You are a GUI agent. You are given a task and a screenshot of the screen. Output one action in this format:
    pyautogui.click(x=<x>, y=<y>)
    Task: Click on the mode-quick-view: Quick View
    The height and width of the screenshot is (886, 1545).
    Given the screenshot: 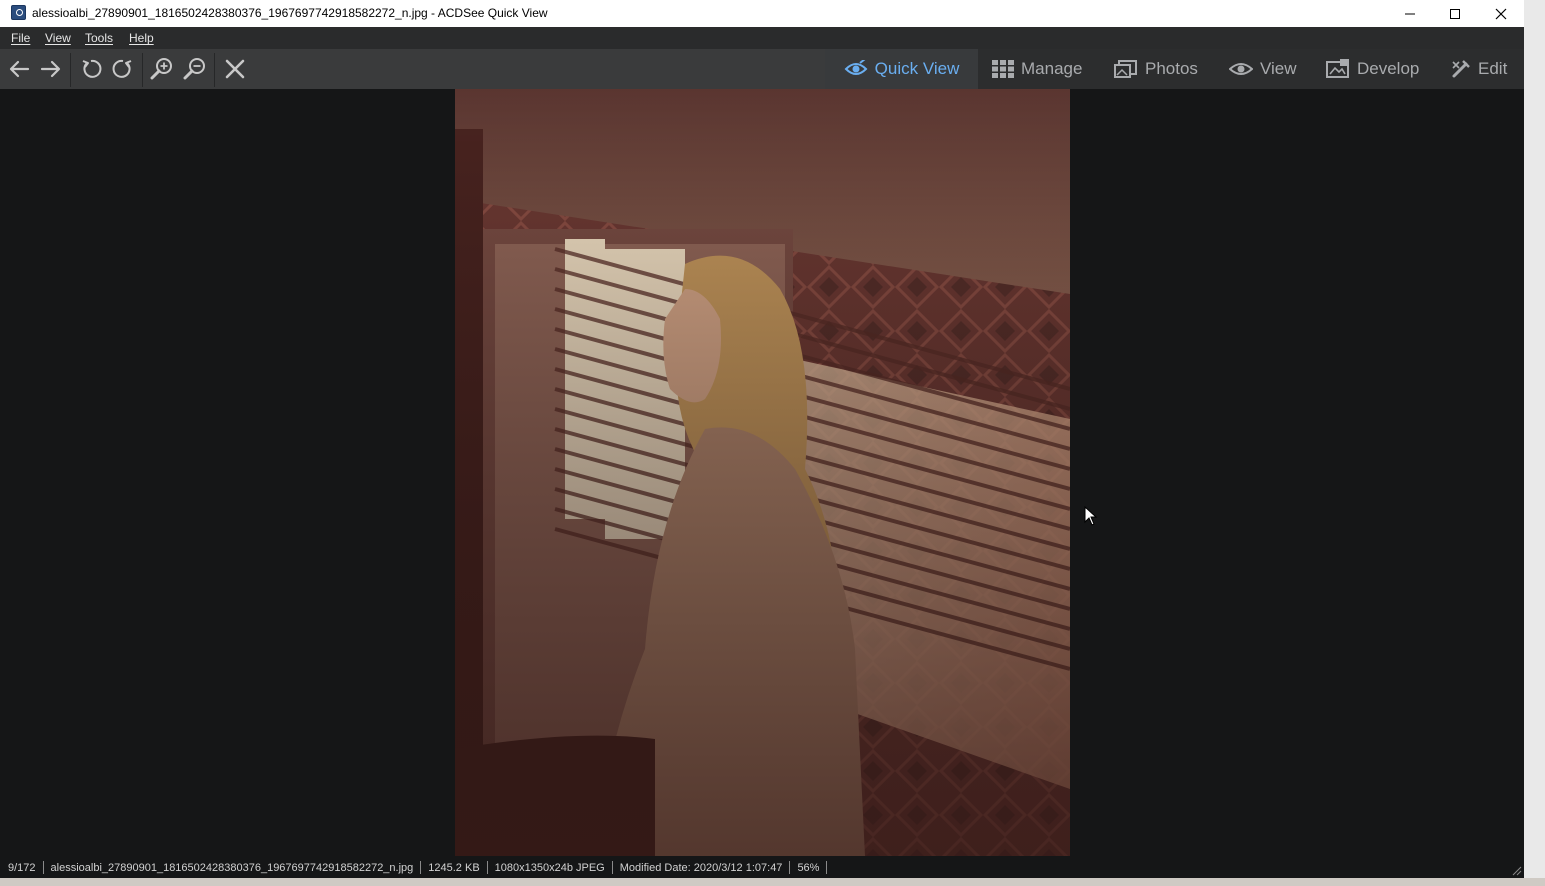 What is the action you would take?
    pyautogui.click(x=901, y=69)
    